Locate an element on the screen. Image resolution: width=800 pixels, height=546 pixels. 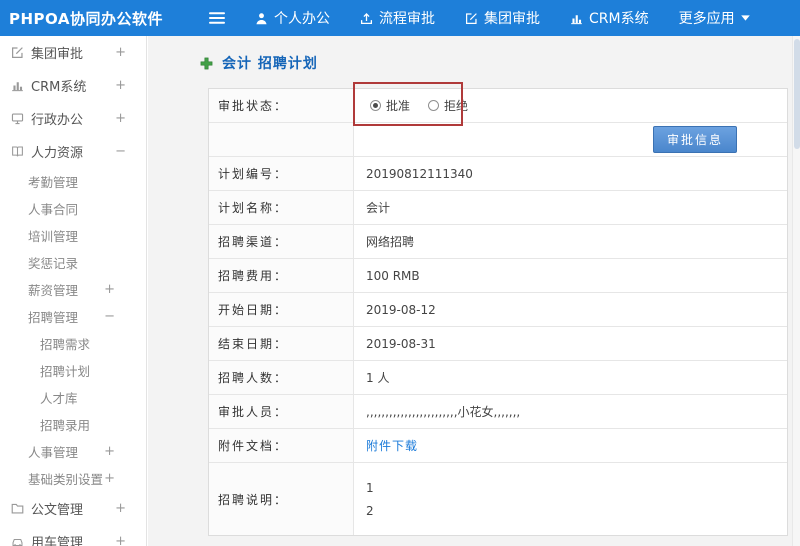
nav-label: 更多应用 is located at coordinates (706, 19).